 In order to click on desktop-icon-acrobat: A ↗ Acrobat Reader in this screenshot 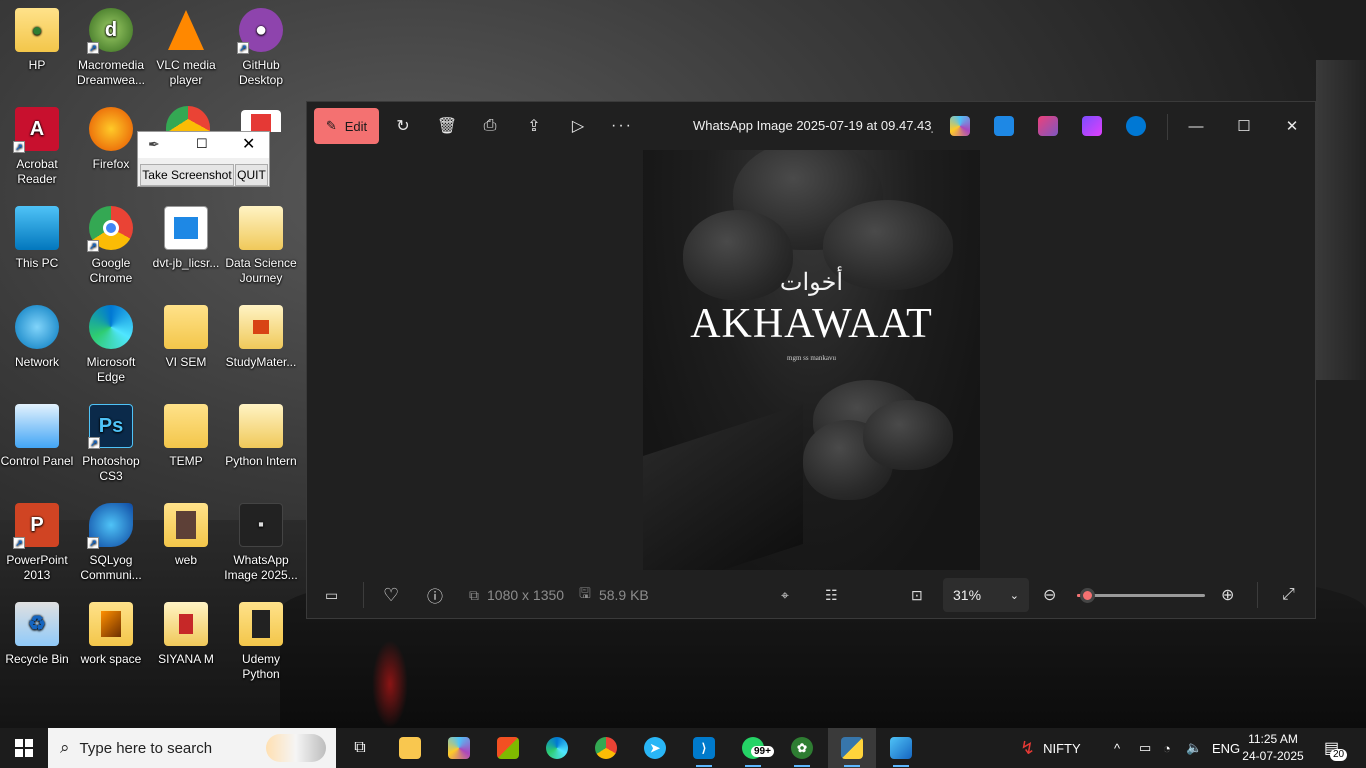, I will do `click(37, 146)`.